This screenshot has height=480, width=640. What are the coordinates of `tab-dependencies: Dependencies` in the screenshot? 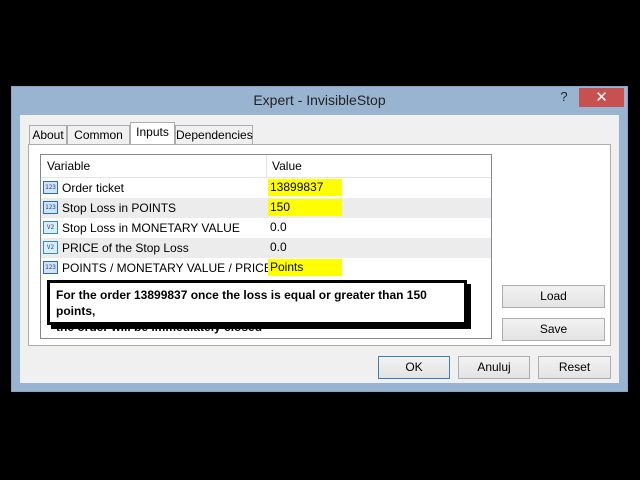 It's located at (214, 134).